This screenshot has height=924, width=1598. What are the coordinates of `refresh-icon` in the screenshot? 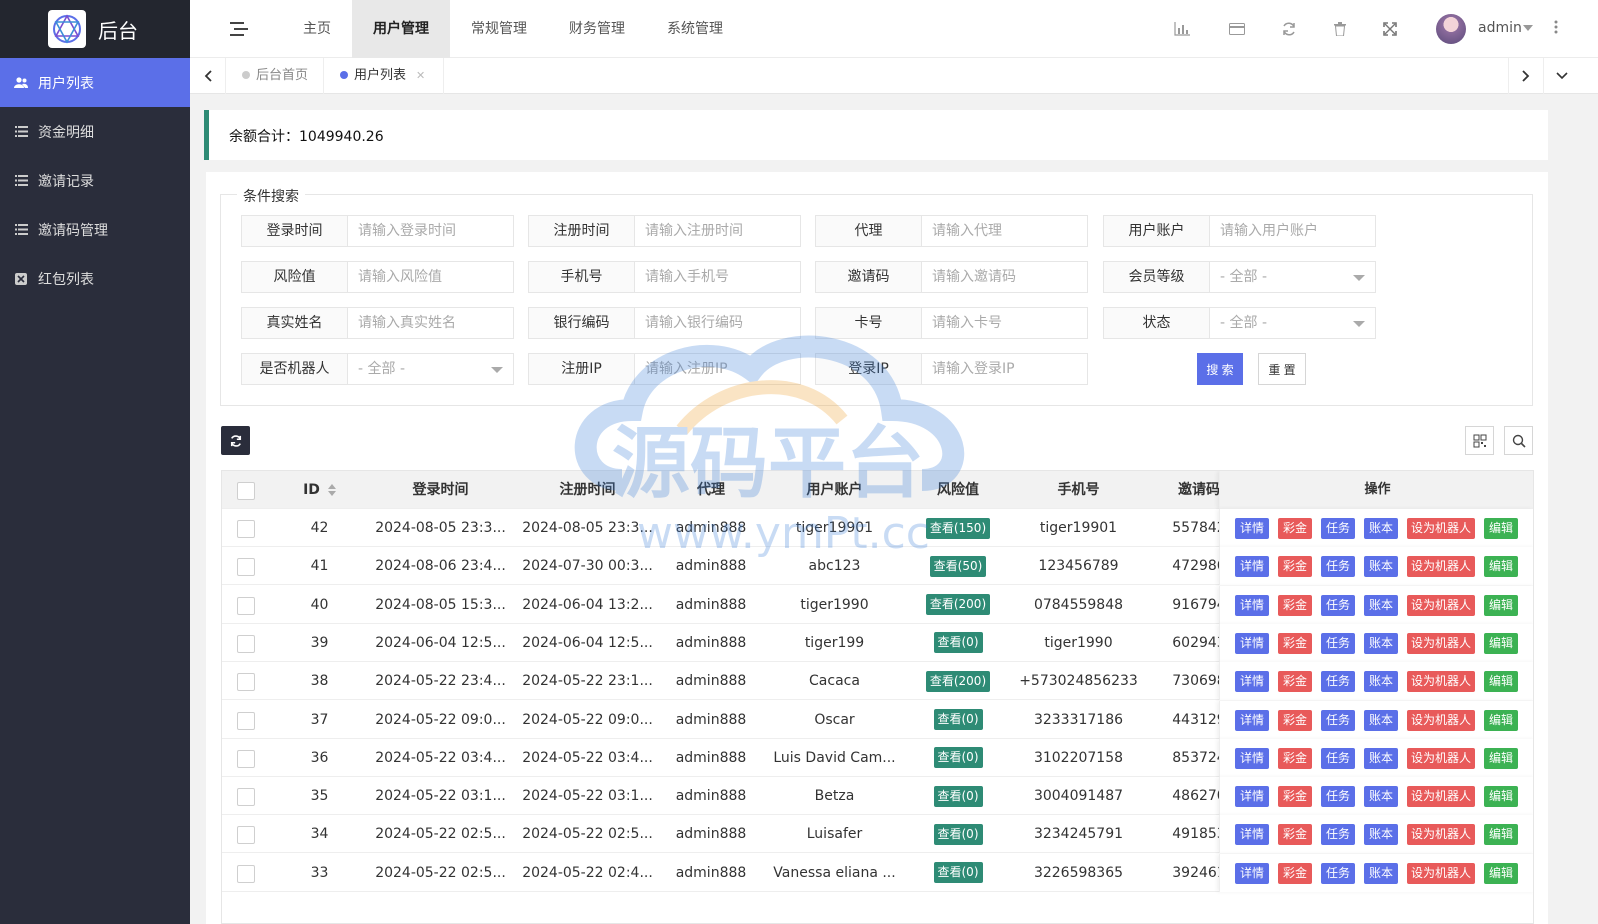 It's located at (1289, 29).